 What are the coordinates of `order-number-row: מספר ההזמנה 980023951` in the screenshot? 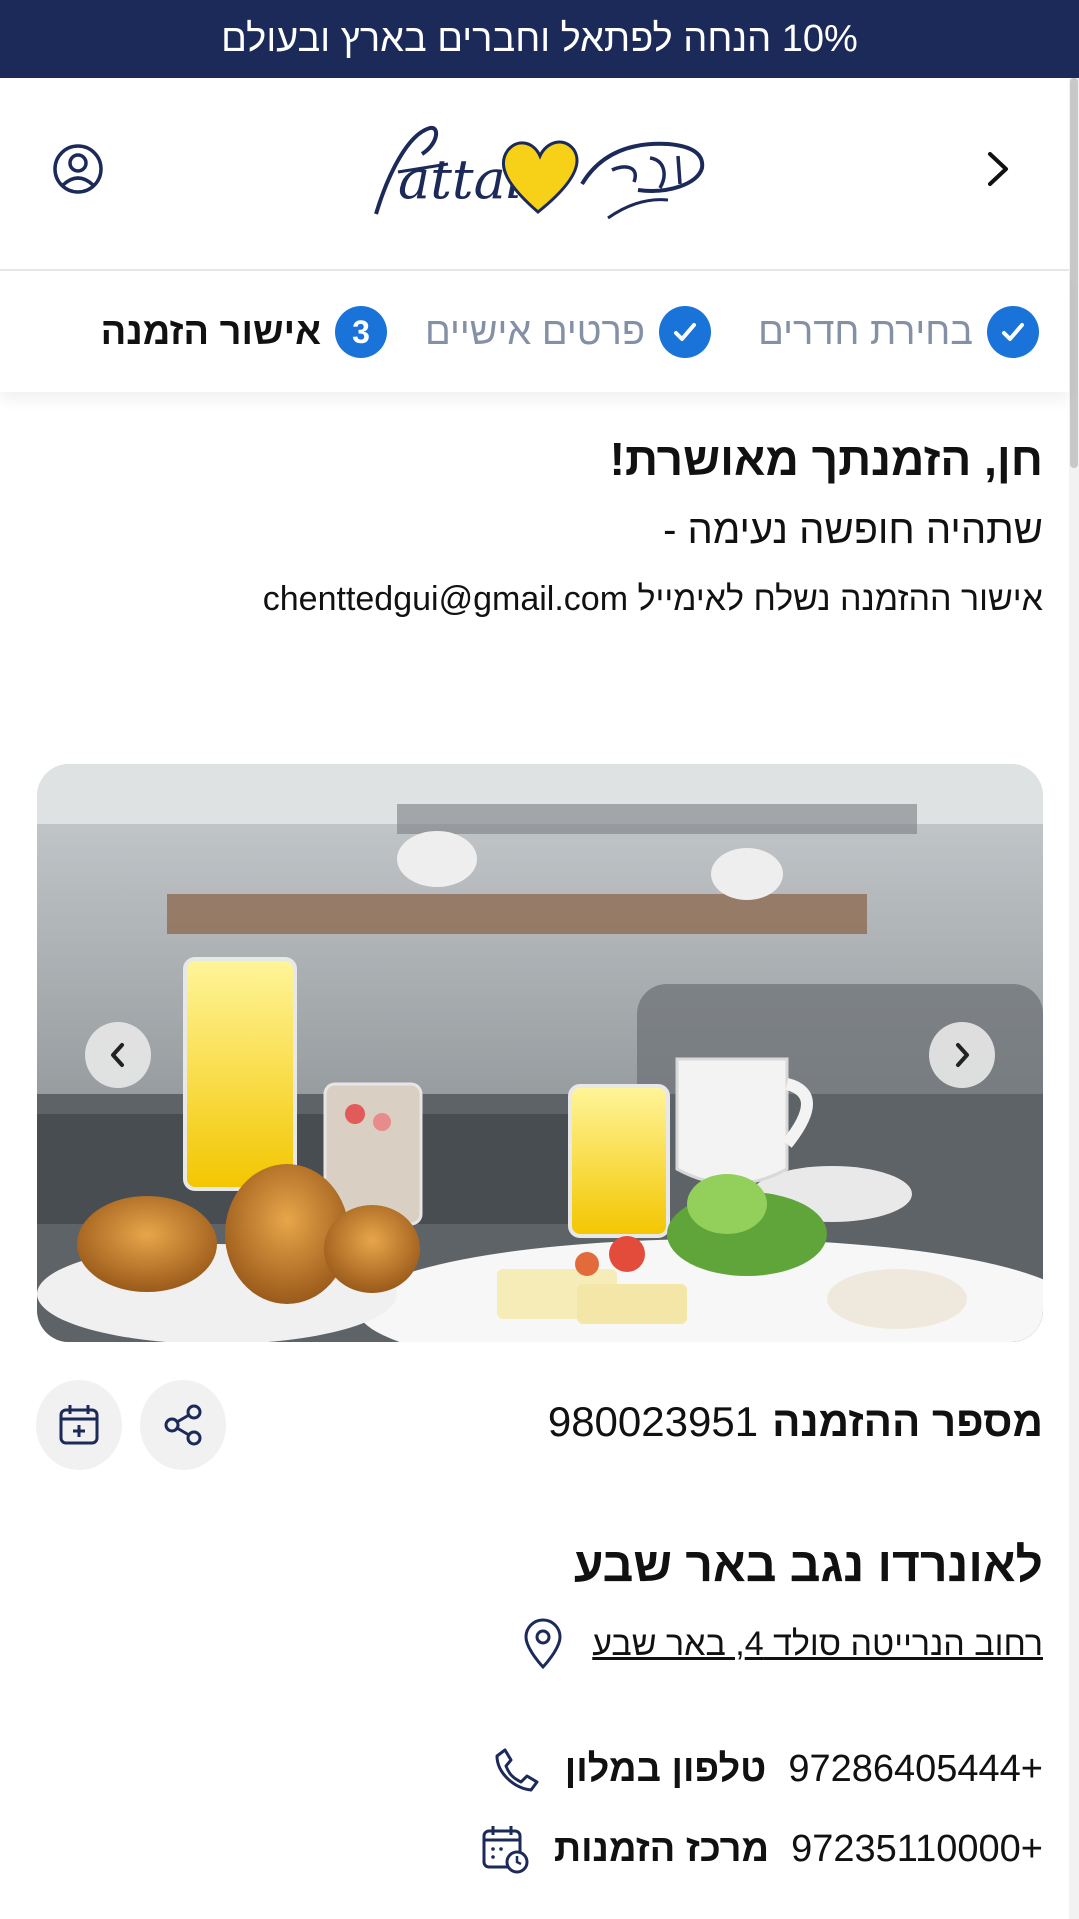 It's located at (795, 1422).